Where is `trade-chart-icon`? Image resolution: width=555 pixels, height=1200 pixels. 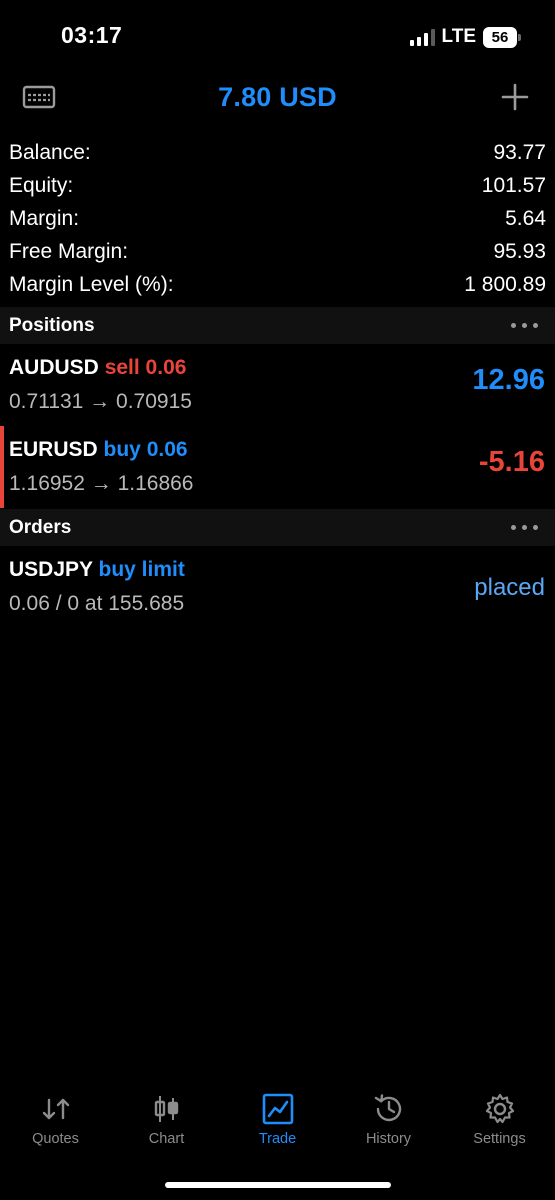
trade-chart-icon is located at coordinates (277, 1109).